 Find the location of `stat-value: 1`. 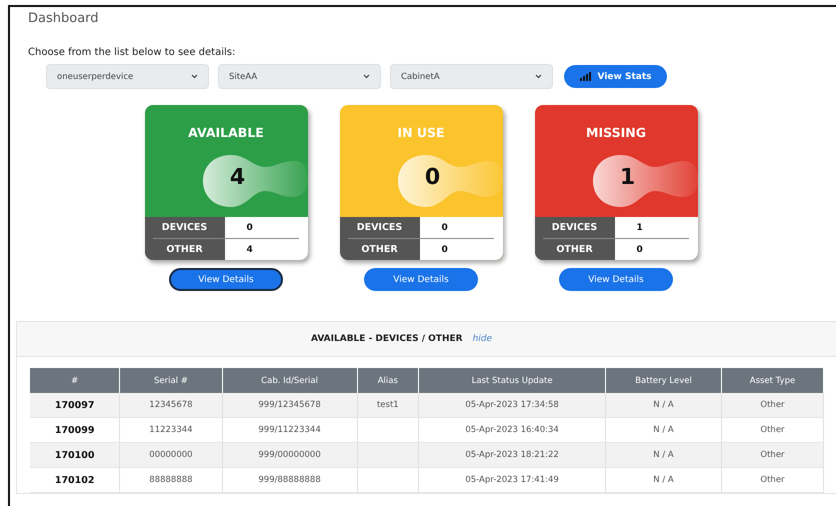

stat-value: 1 is located at coordinates (656, 227).